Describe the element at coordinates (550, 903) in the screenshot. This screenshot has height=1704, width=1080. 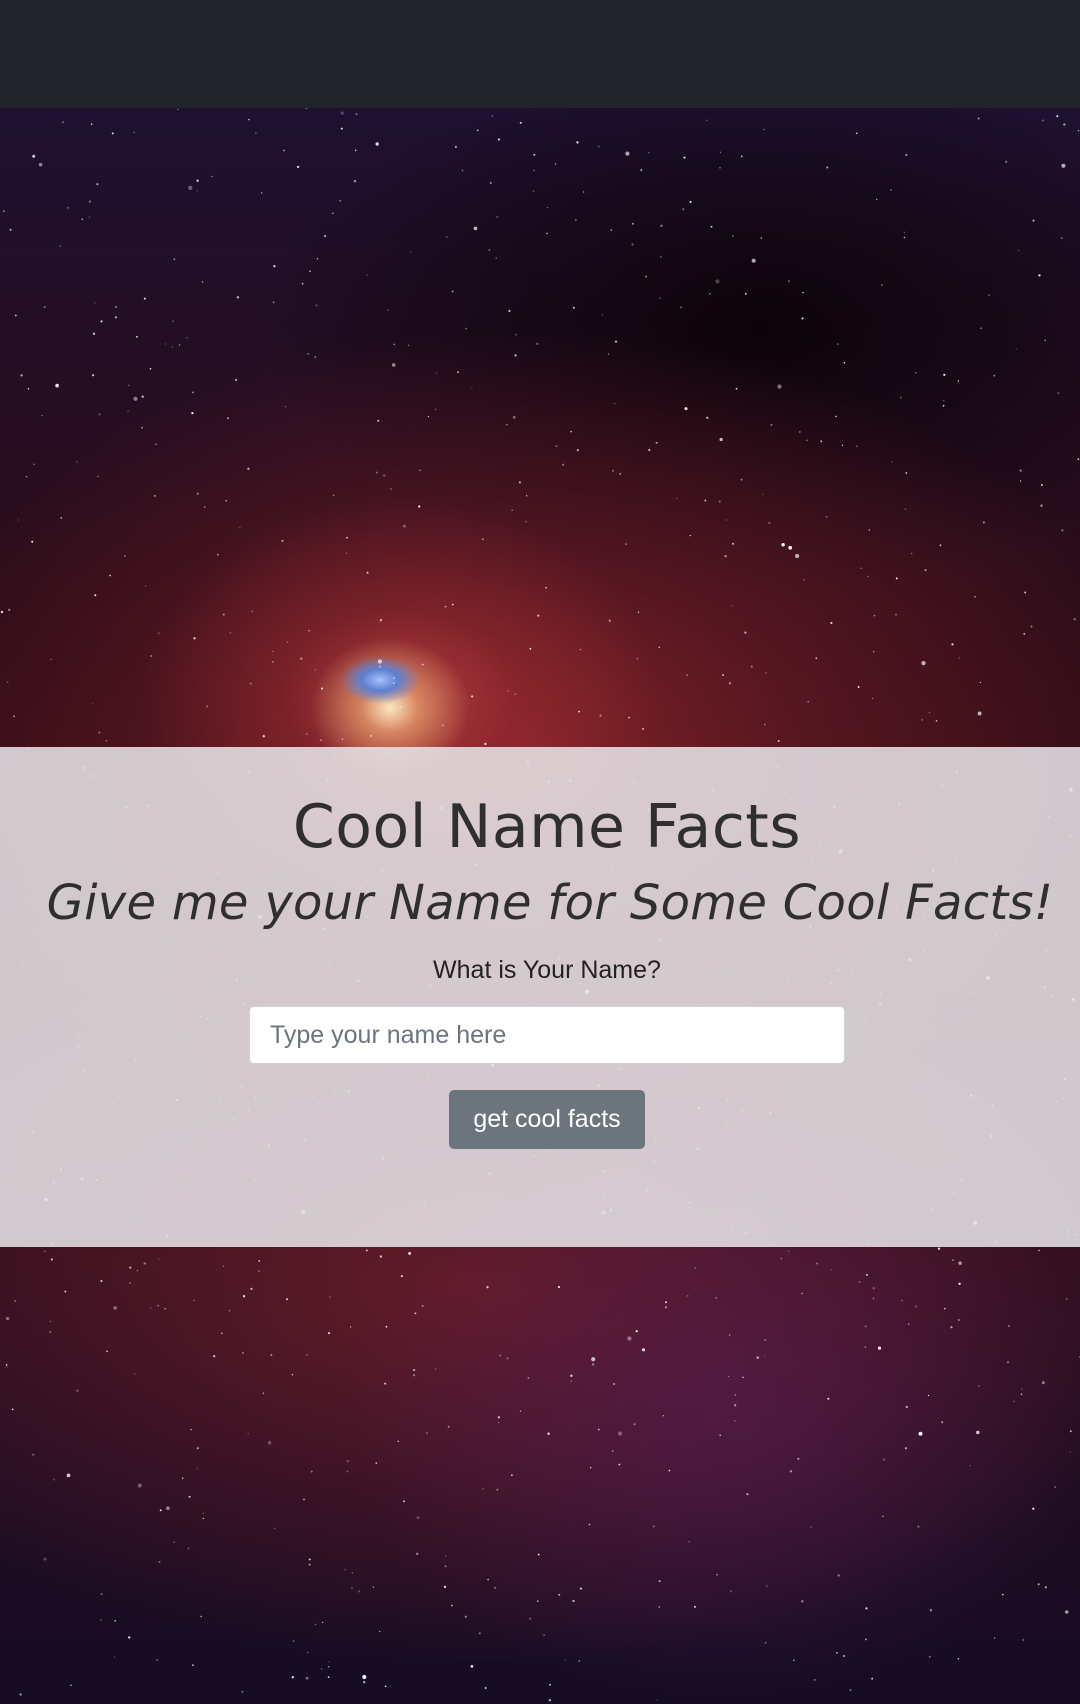
I see `page-subtitle: Give me your Name for Some Cool Facts!` at that location.